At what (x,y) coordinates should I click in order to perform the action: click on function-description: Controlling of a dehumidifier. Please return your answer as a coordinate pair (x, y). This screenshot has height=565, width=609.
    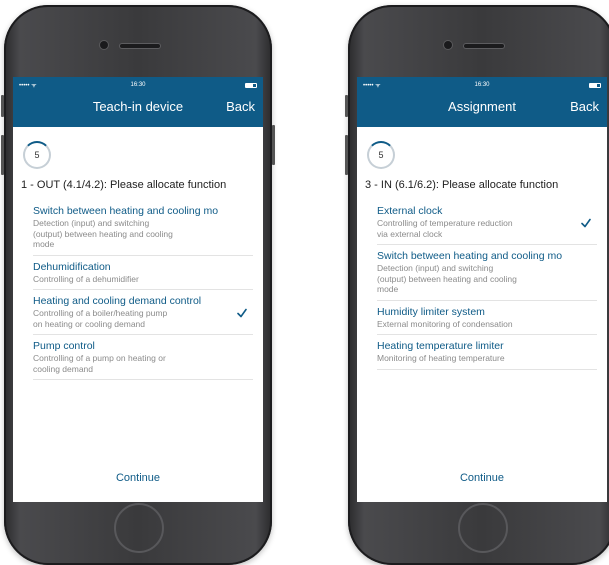
    Looking at the image, I should click on (86, 278).